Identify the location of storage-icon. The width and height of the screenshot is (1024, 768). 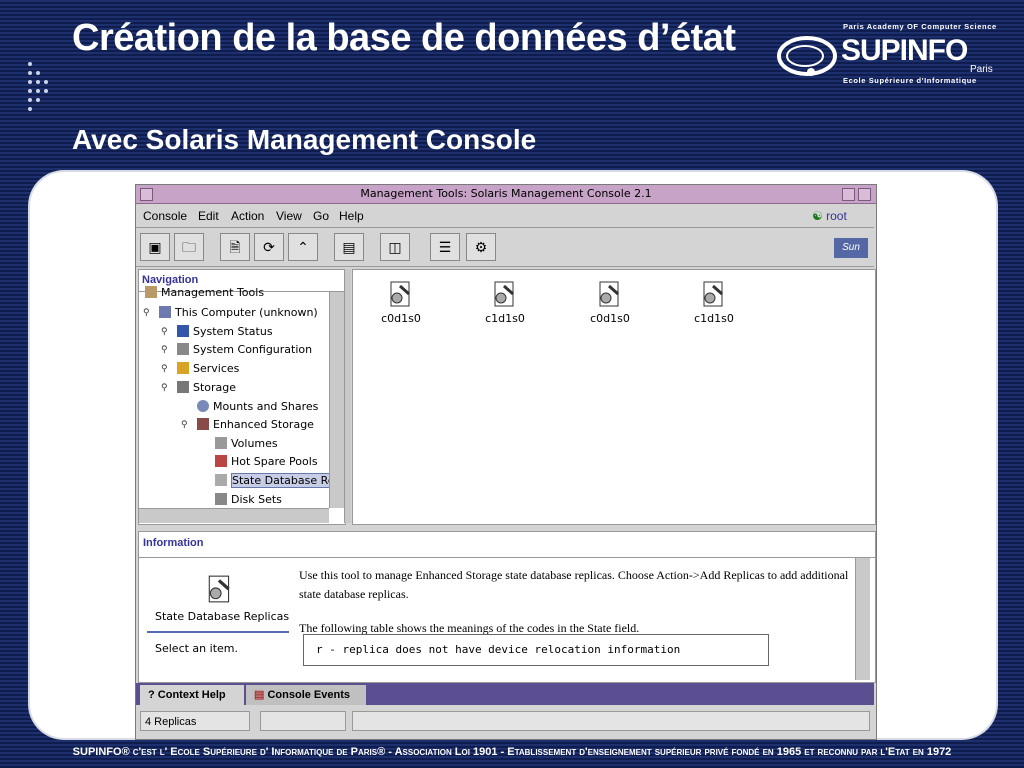
(183, 387).